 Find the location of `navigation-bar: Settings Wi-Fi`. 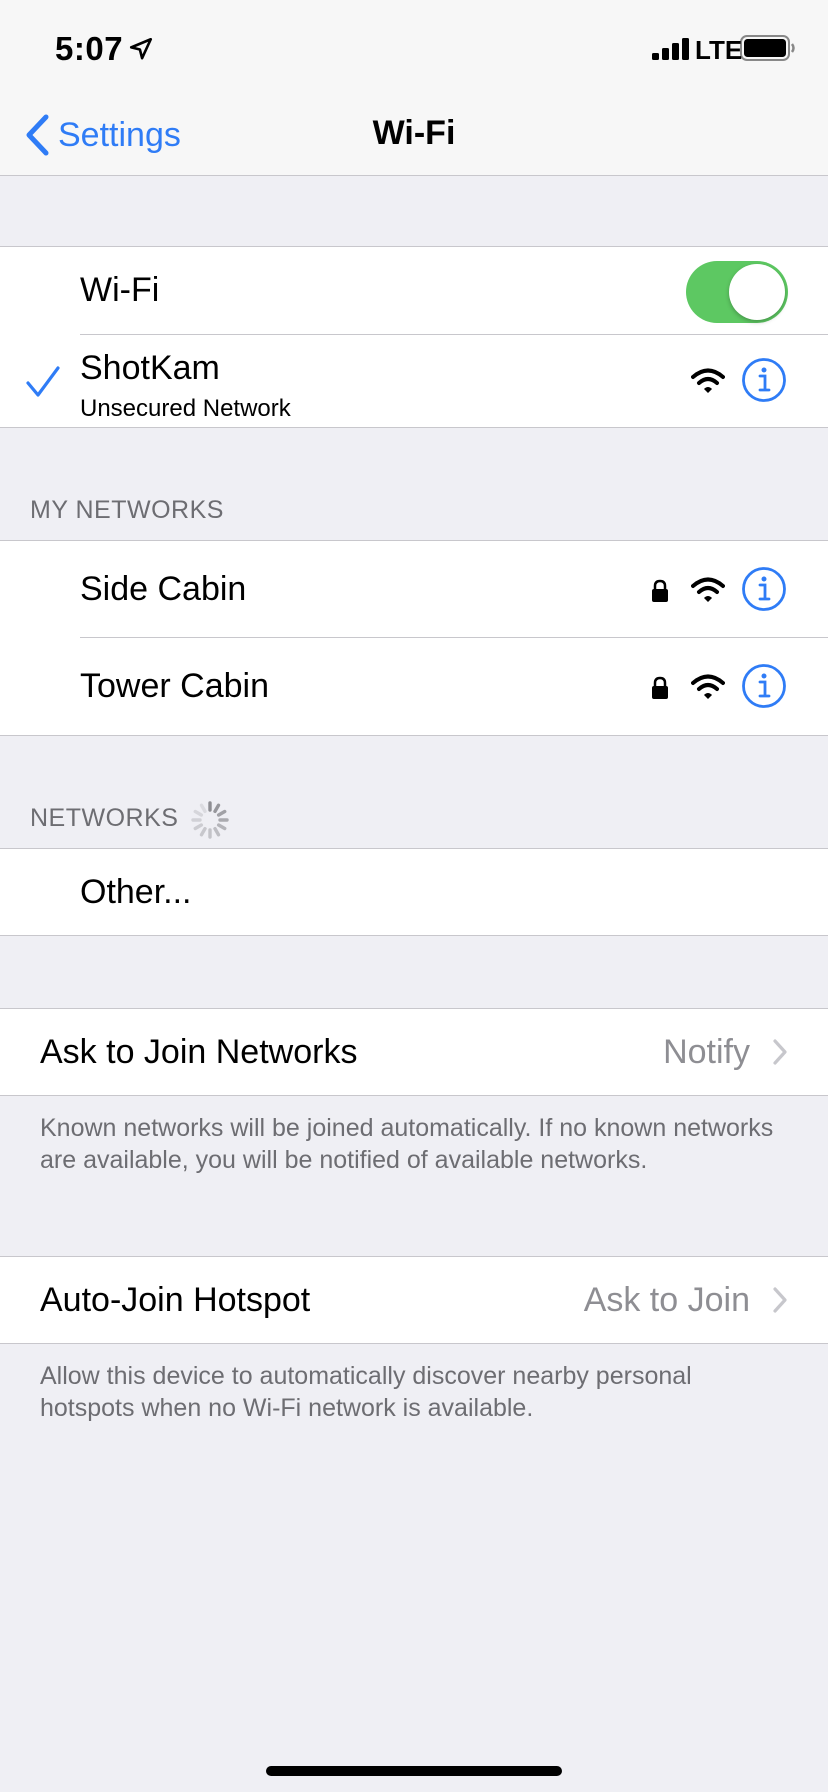

navigation-bar: Settings Wi-Fi is located at coordinates (414, 136).